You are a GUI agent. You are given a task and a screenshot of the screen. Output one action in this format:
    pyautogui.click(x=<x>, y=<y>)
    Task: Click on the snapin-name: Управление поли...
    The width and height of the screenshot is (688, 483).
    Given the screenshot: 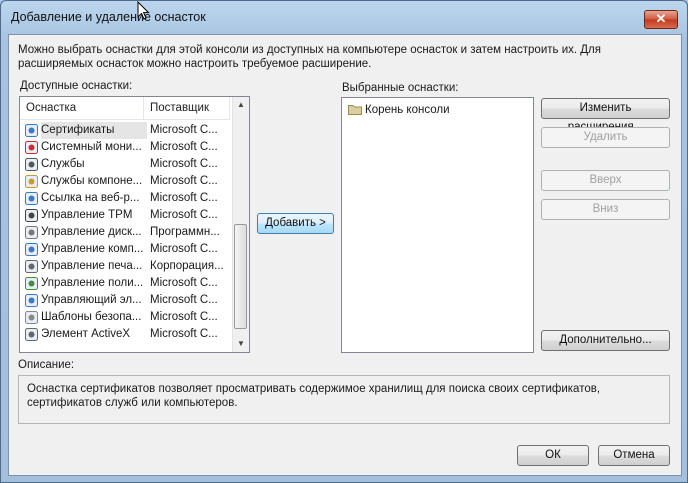 What is the action you would take?
    pyautogui.click(x=92, y=283)
    